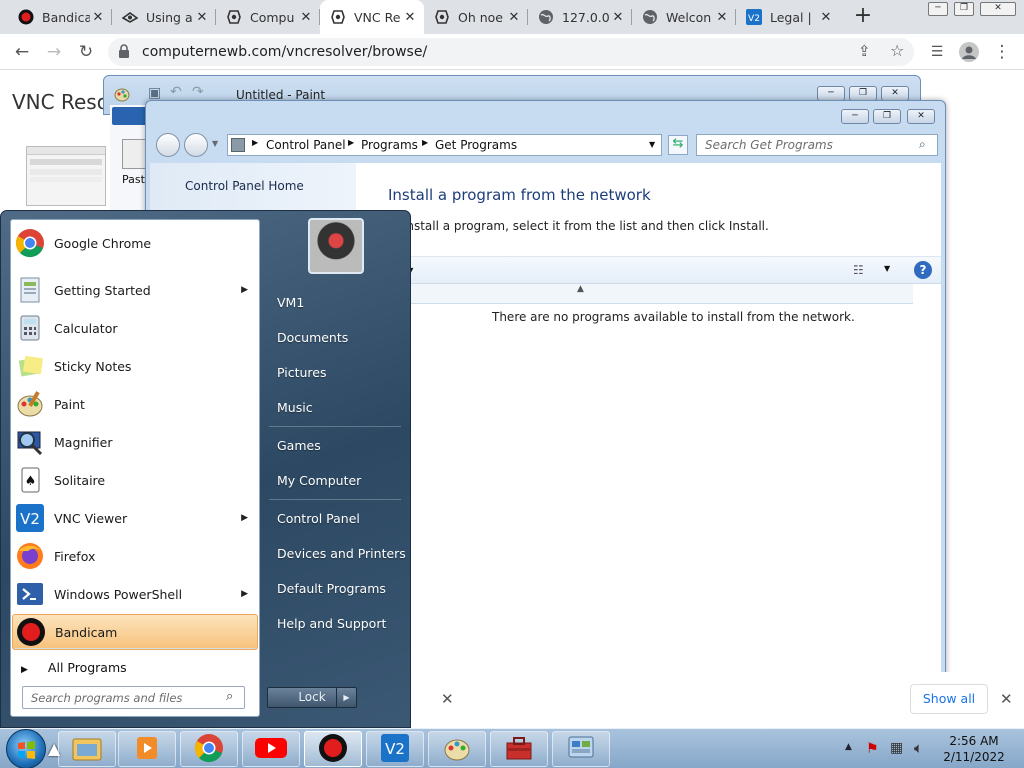 The height and width of the screenshot is (768, 1024). What do you see at coordinates (209, 749) in the screenshot?
I see `taskbar-chrome` at bounding box center [209, 749].